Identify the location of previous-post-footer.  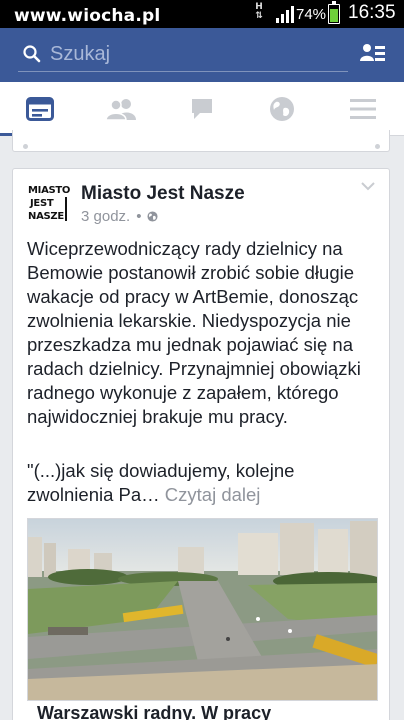
(201, 141).